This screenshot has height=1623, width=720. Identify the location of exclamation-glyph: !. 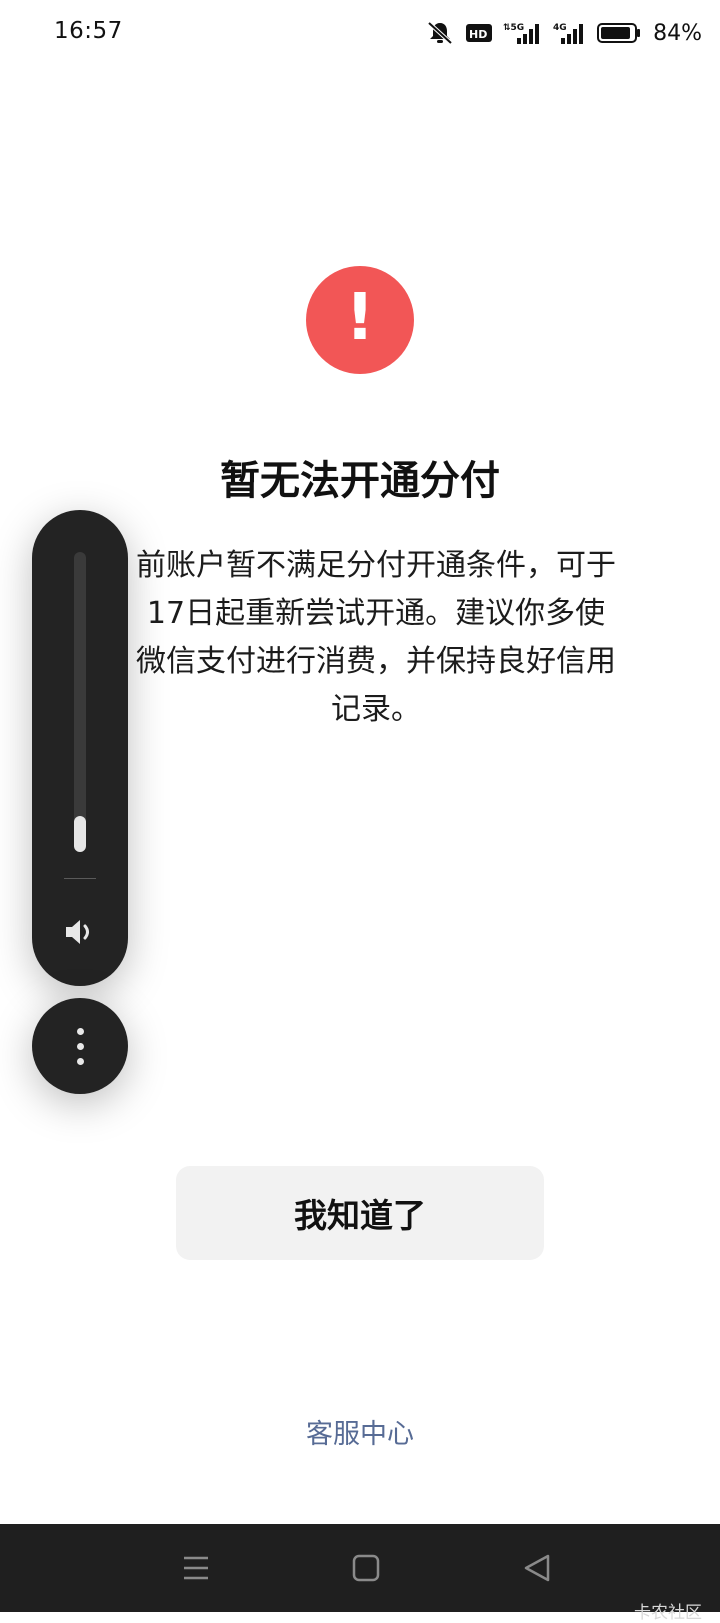
(360, 318).